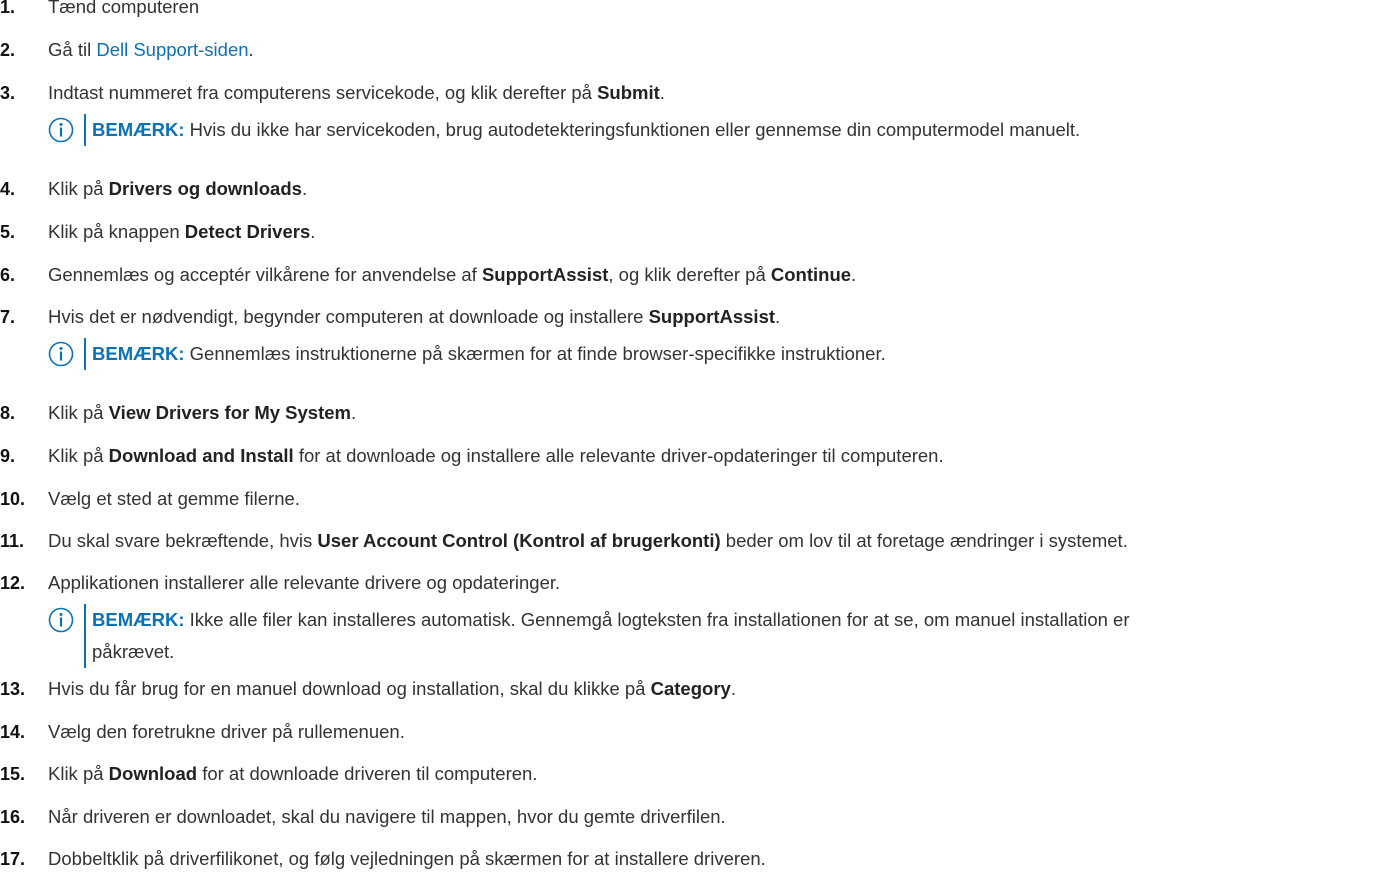 This screenshot has width=1398, height=874. I want to click on step-number: 10., so click(13, 499).